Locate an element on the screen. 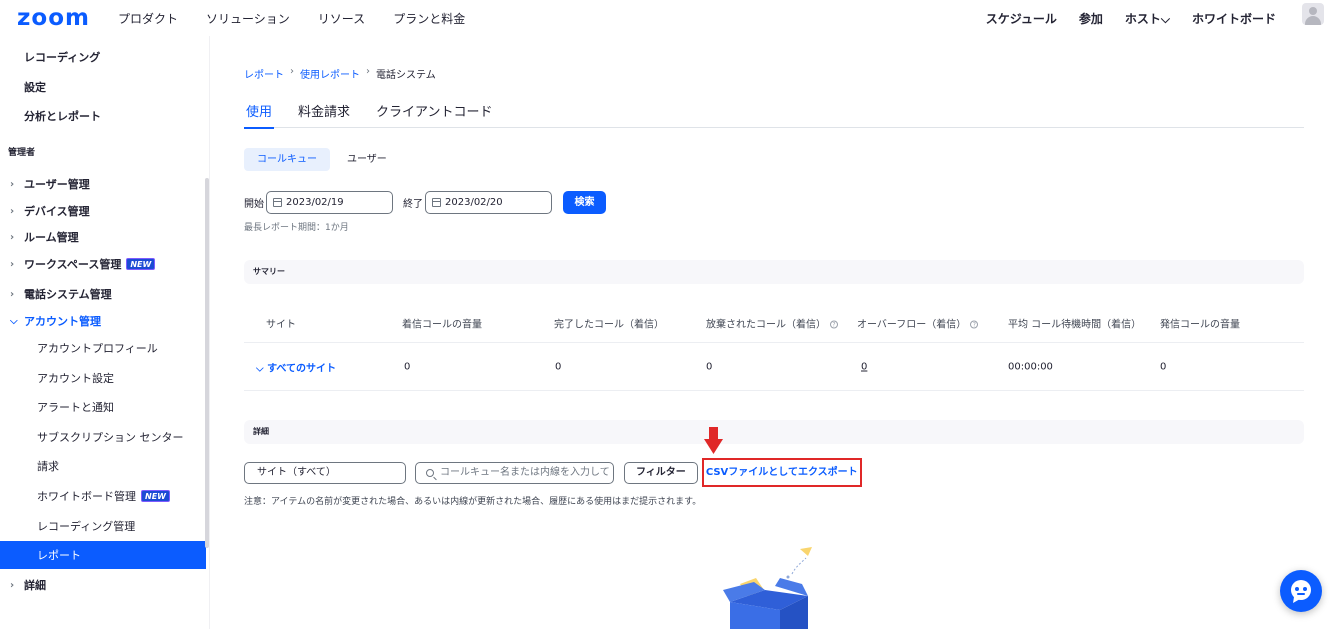  sidebar-item-advanced: › 詳細 is located at coordinates (103, 585).